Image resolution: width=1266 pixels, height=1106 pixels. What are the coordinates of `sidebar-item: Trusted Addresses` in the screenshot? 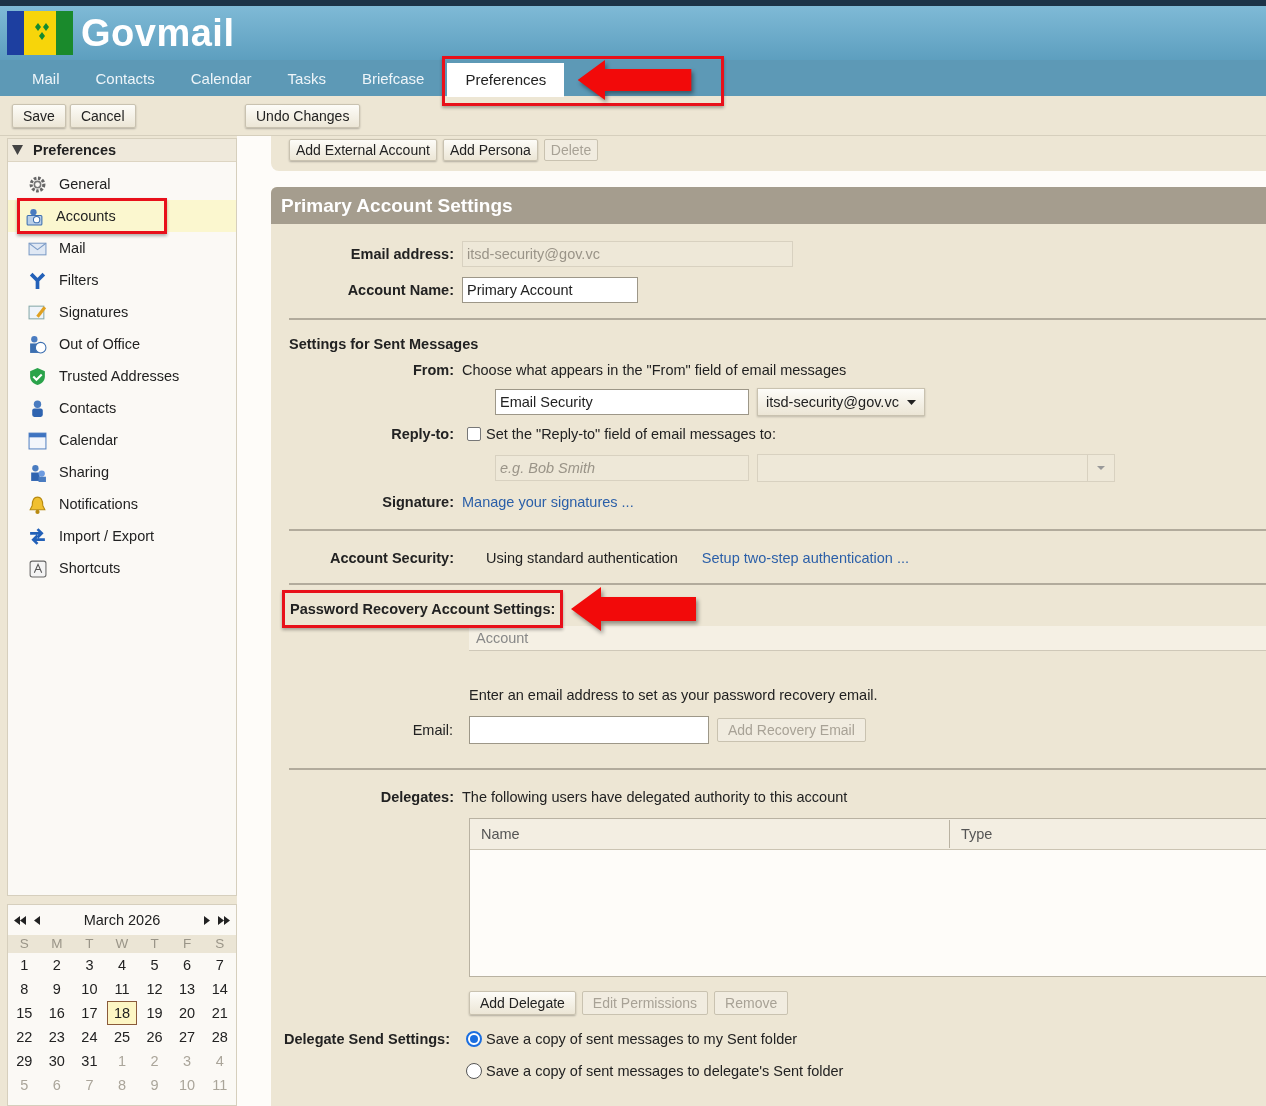 It's located at (107, 376).